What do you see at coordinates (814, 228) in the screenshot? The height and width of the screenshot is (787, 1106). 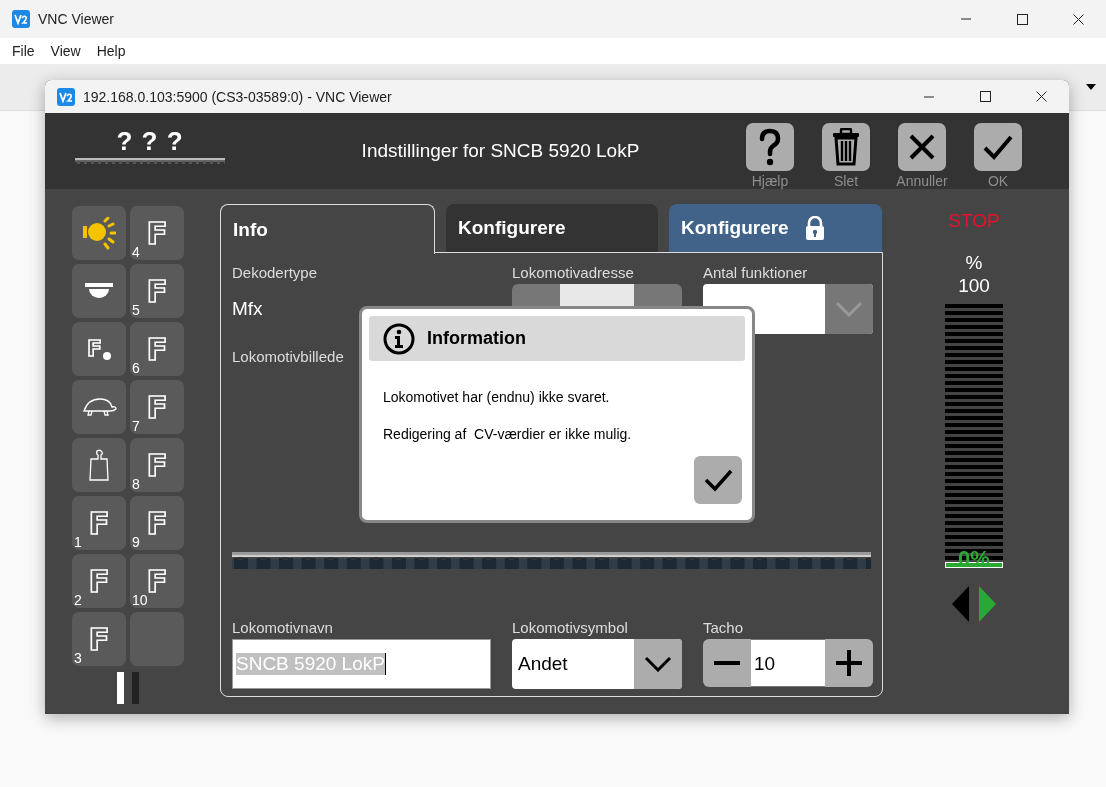 I see `lock-icon` at bounding box center [814, 228].